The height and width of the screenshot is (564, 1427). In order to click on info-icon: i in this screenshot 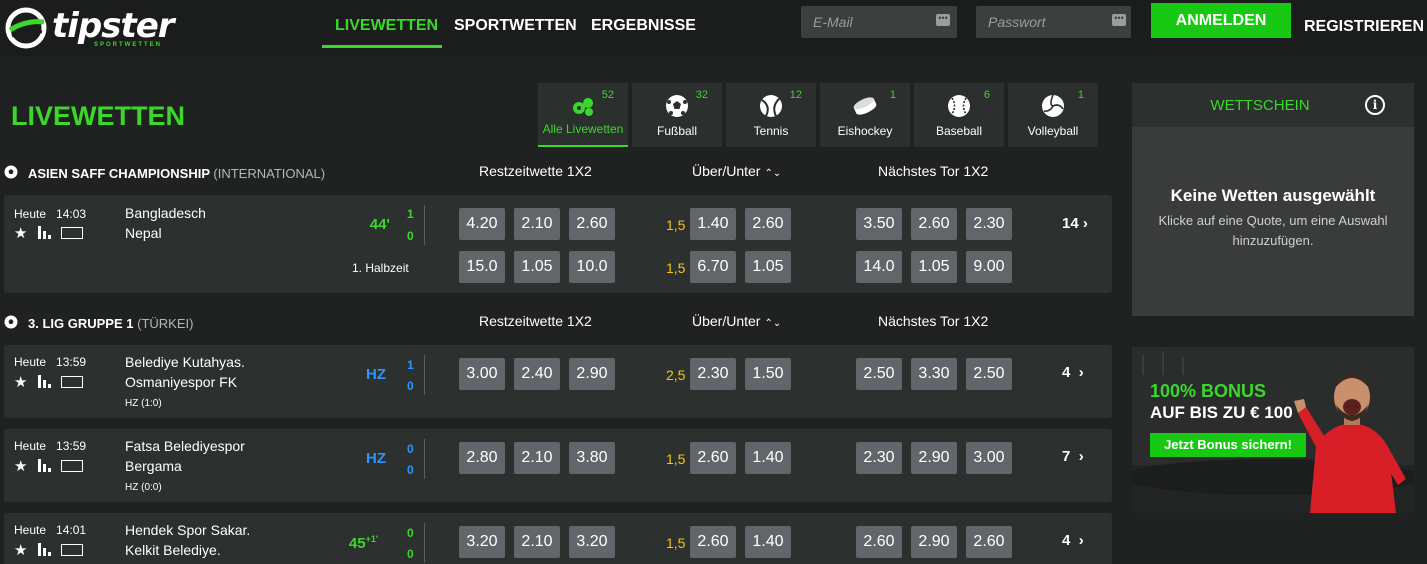, I will do `click(1375, 105)`.